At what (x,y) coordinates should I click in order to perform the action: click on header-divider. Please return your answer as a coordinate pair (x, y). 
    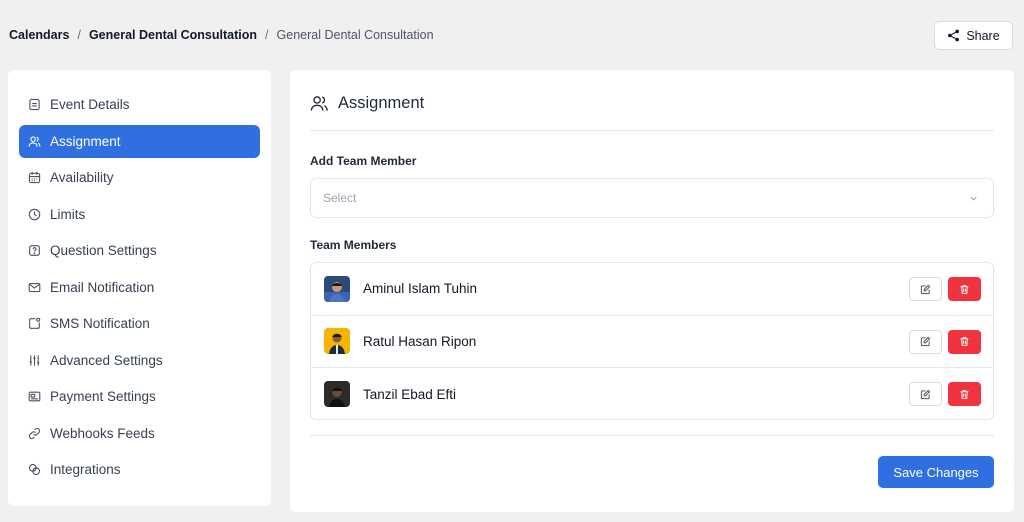
    Looking at the image, I should click on (652, 130).